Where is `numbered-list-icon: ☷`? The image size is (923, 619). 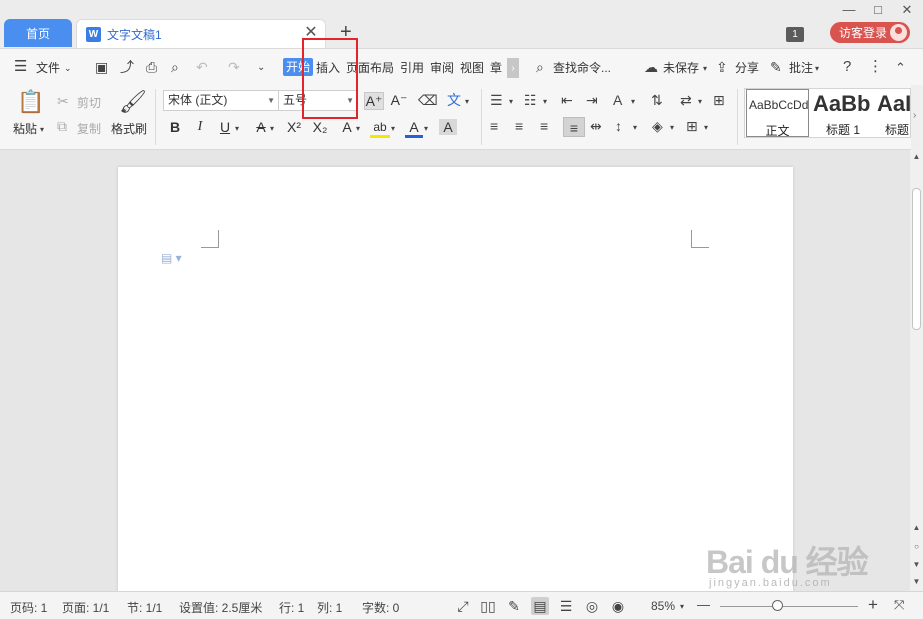 numbered-list-icon: ☷ is located at coordinates (530, 100).